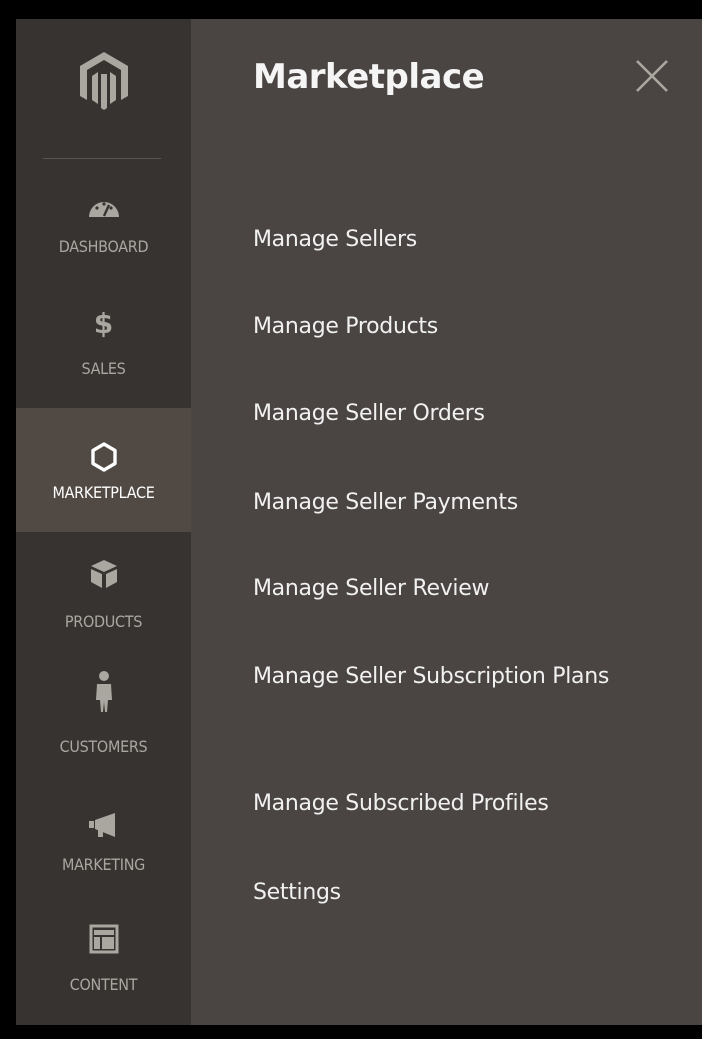 The width and height of the screenshot is (702, 1039). Describe the element at coordinates (463, 893) in the screenshot. I see `submenu-item-settings: Settings` at that location.